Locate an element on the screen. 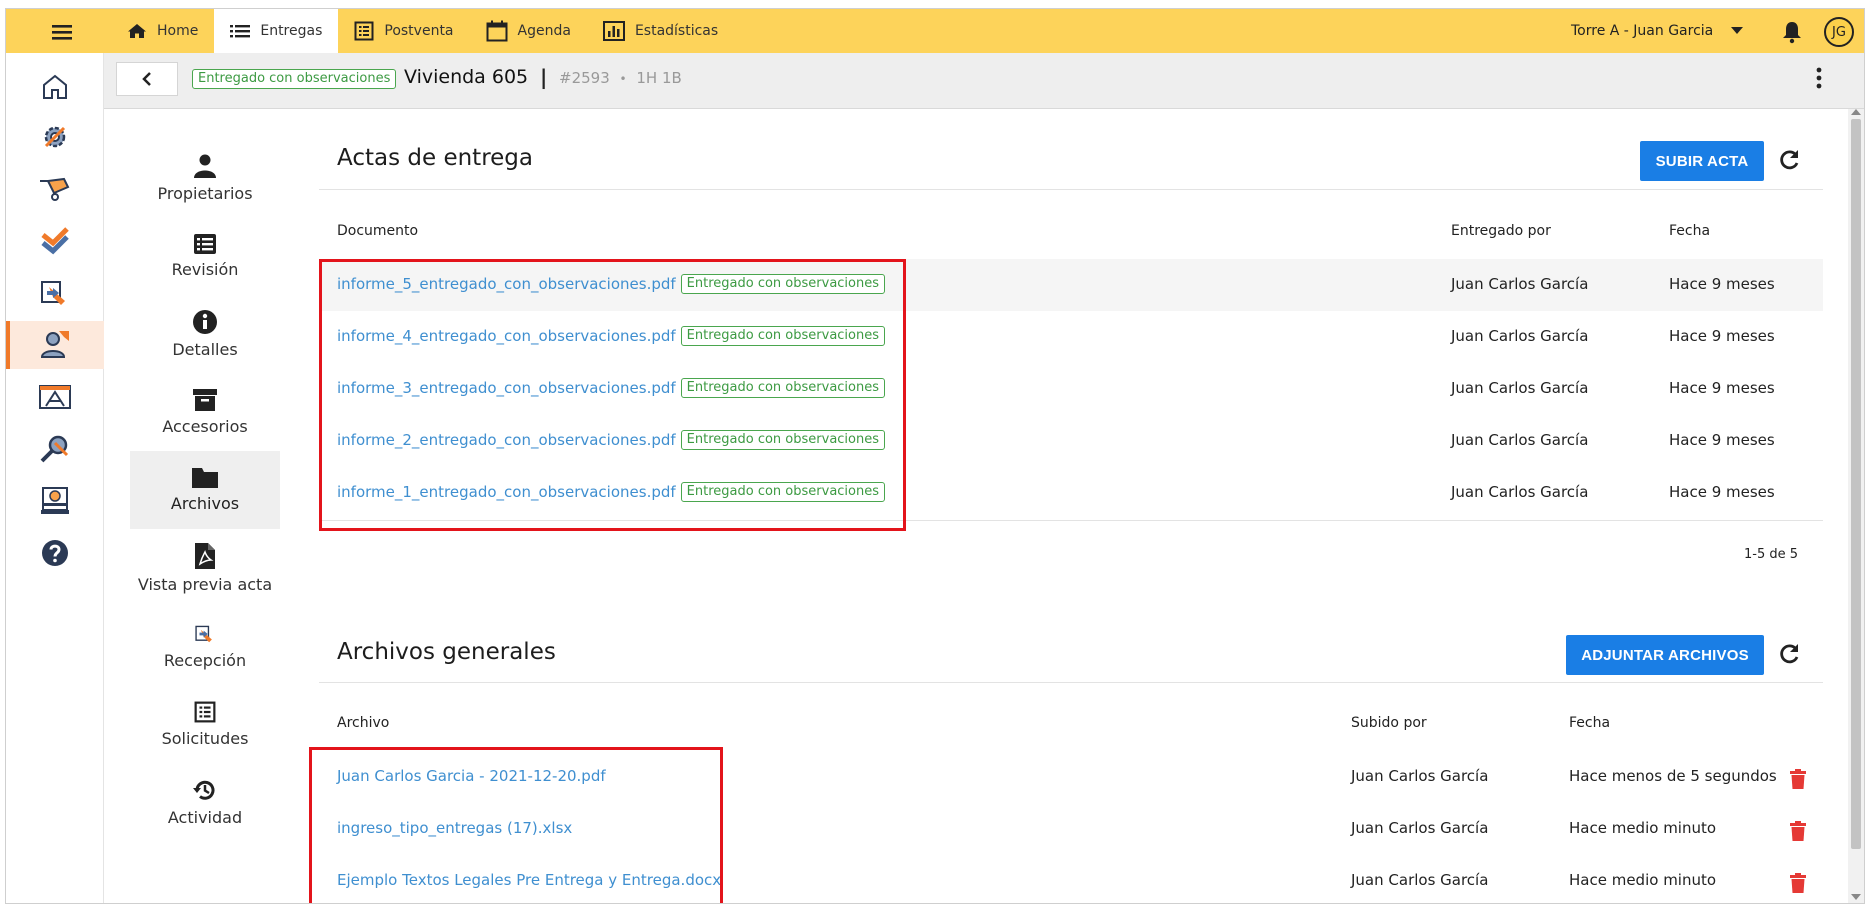 This screenshot has height=909, width=1869. rail-settings is located at coordinates (55, 137).